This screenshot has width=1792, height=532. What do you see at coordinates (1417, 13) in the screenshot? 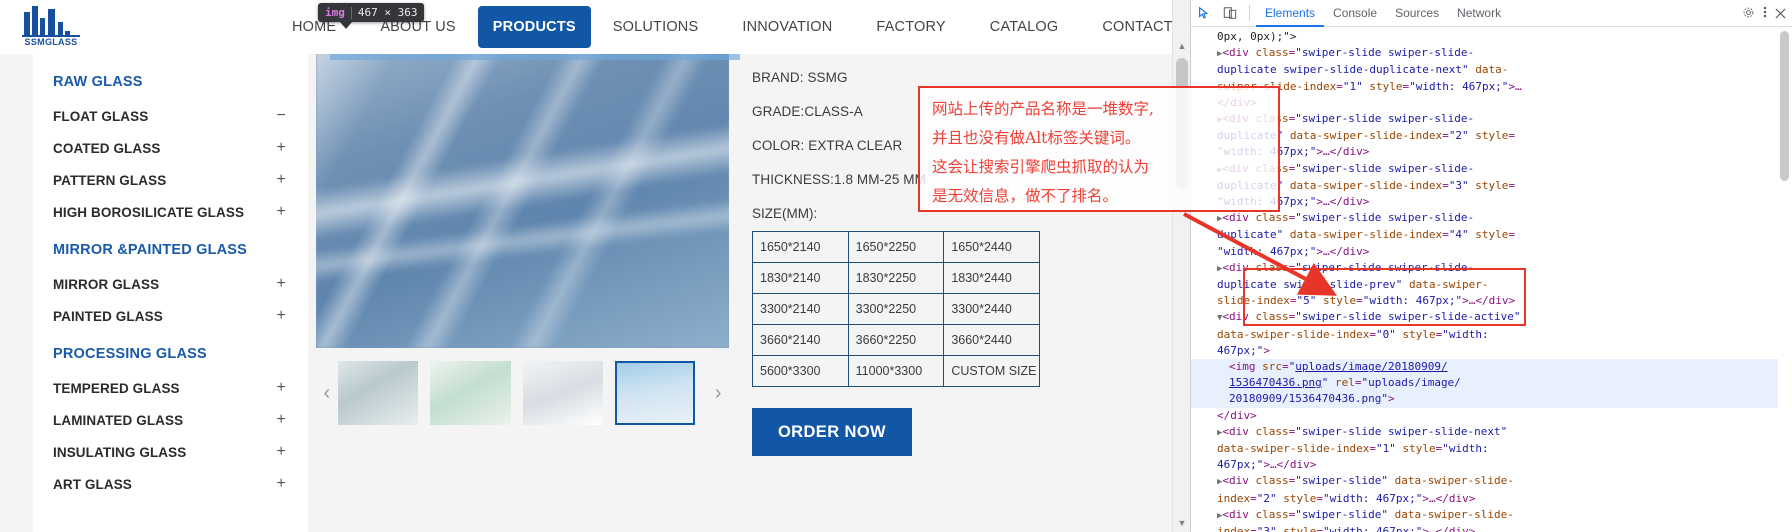
I see `devtools-tab-sources: Sources` at bounding box center [1417, 13].